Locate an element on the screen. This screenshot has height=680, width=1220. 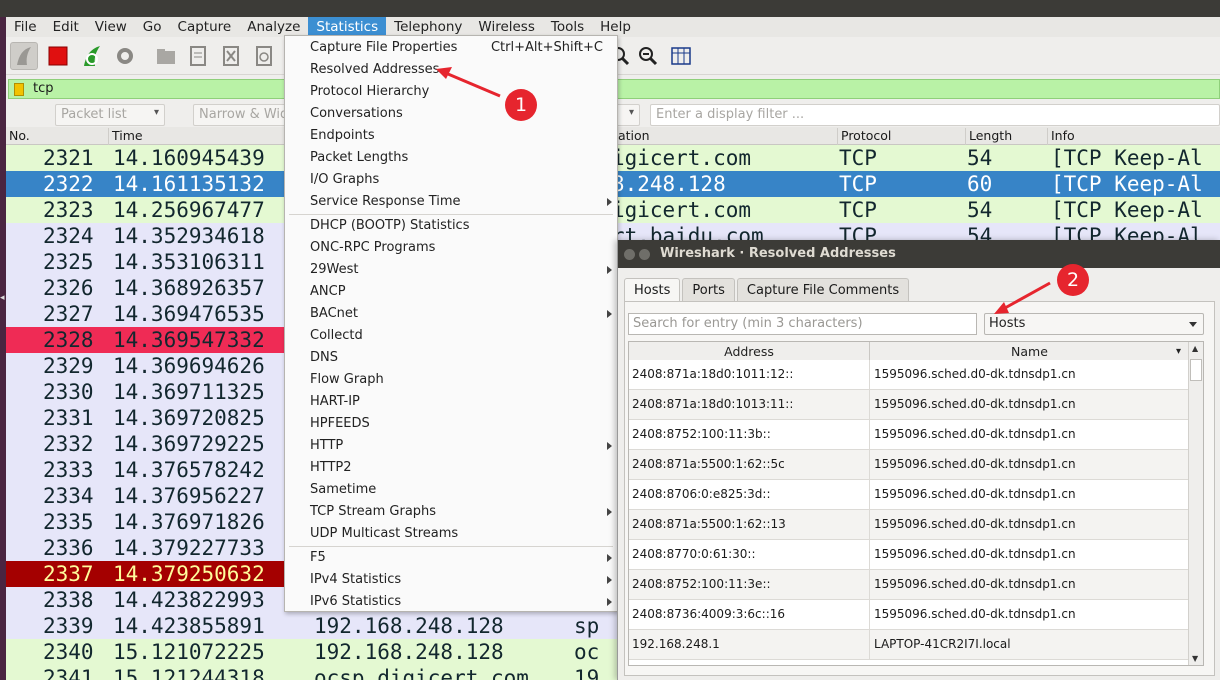
menu-item-onc-rpc-programs: ONC-RPC Programs is located at coordinates (451, 248).